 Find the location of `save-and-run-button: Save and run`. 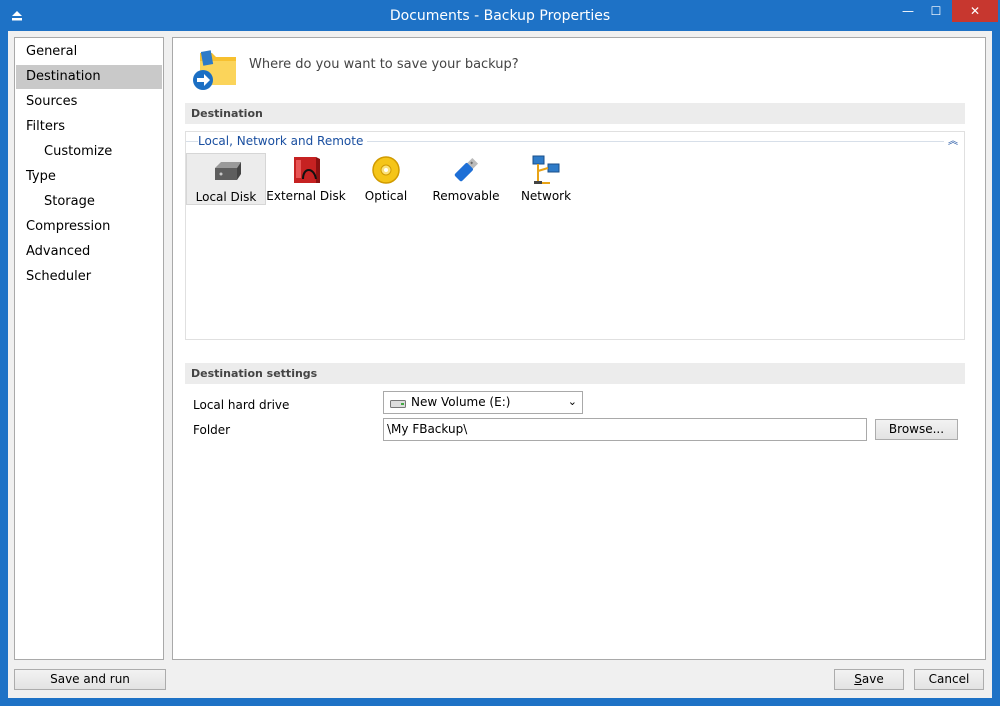

save-and-run-button: Save and run is located at coordinates (90, 679).